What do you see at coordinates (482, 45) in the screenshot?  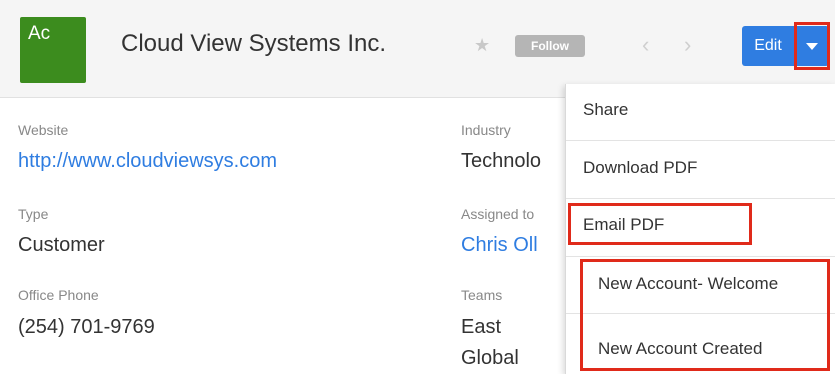 I see `star-icon: ★` at bounding box center [482, 45].